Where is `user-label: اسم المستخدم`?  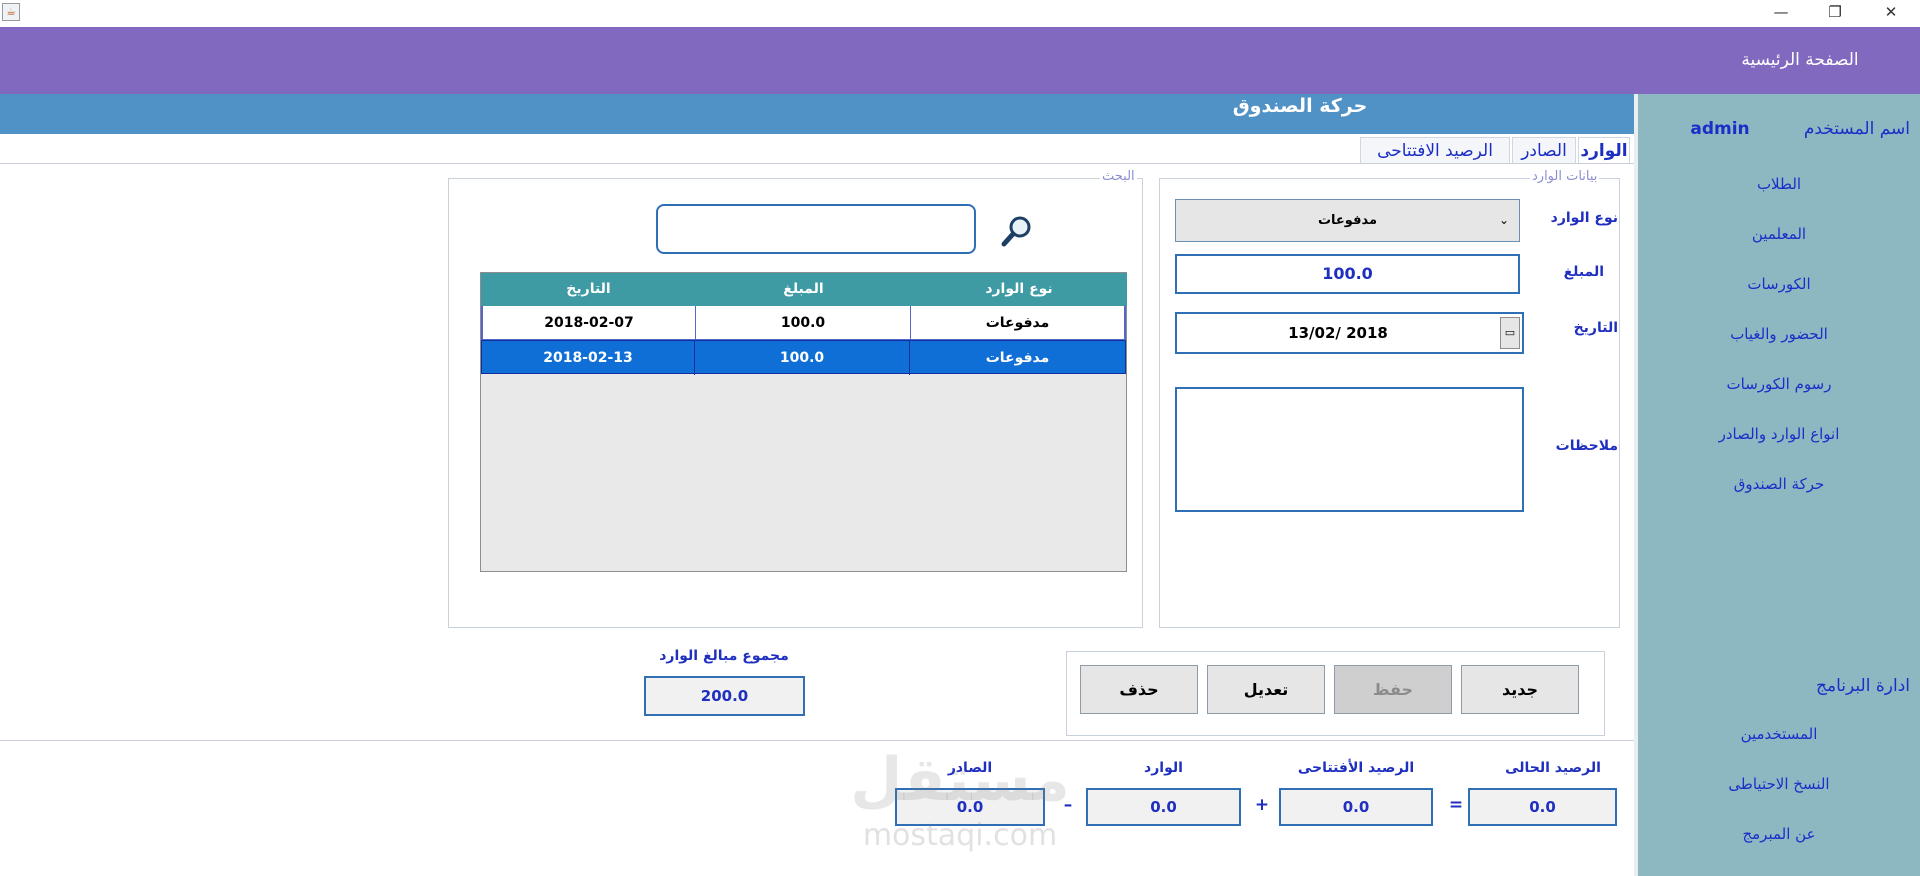 user-label: اسم المستخدم is located at coordinates (1856, 129).